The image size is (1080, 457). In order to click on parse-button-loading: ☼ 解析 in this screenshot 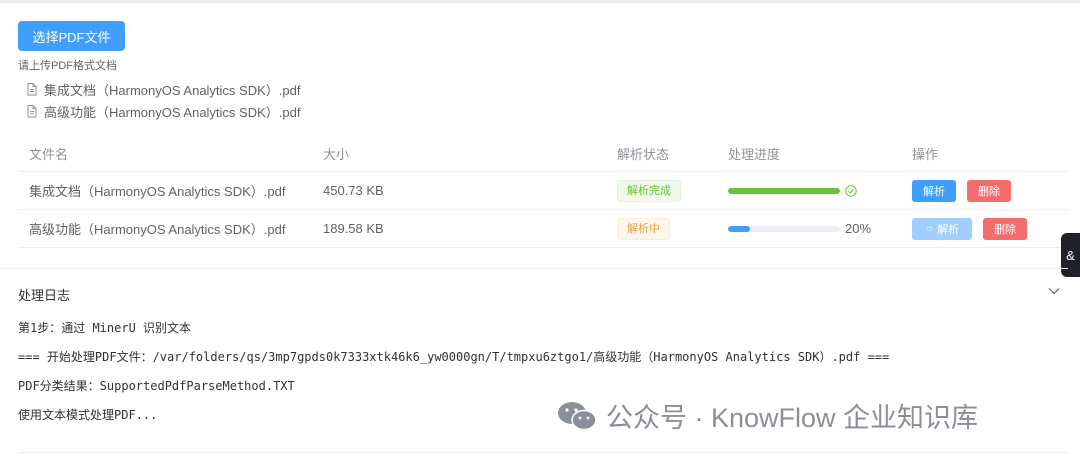, I will do `click(942, 228)`.